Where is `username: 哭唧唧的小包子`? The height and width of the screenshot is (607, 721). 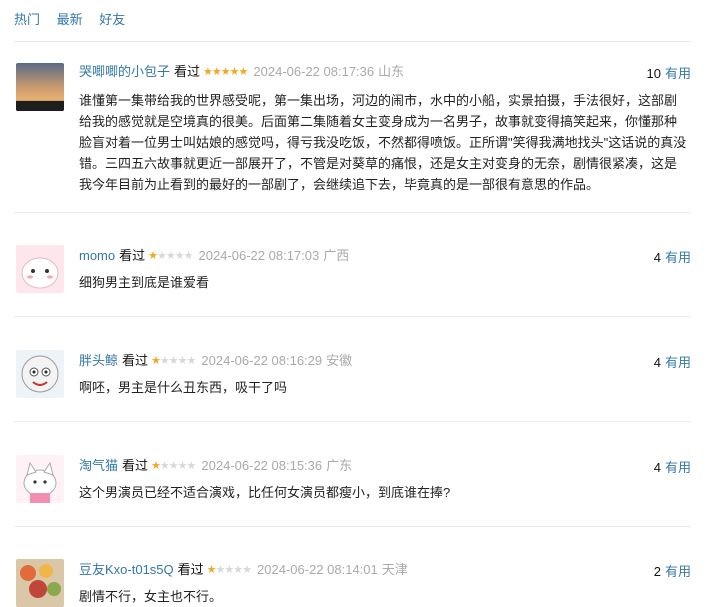
username: 哭唧唧的小包子 is located at coordinates (124, 71).